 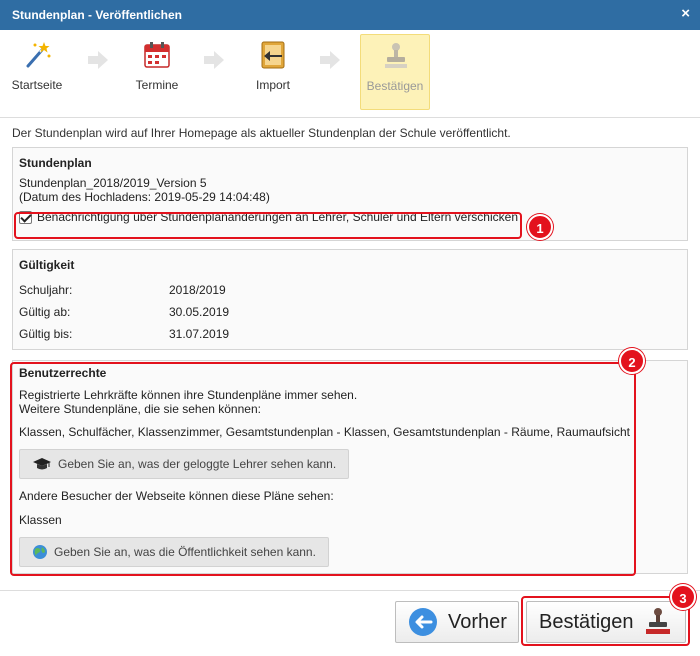 I want to click on step-label: Bestätigen, so click(x=395, y=86).